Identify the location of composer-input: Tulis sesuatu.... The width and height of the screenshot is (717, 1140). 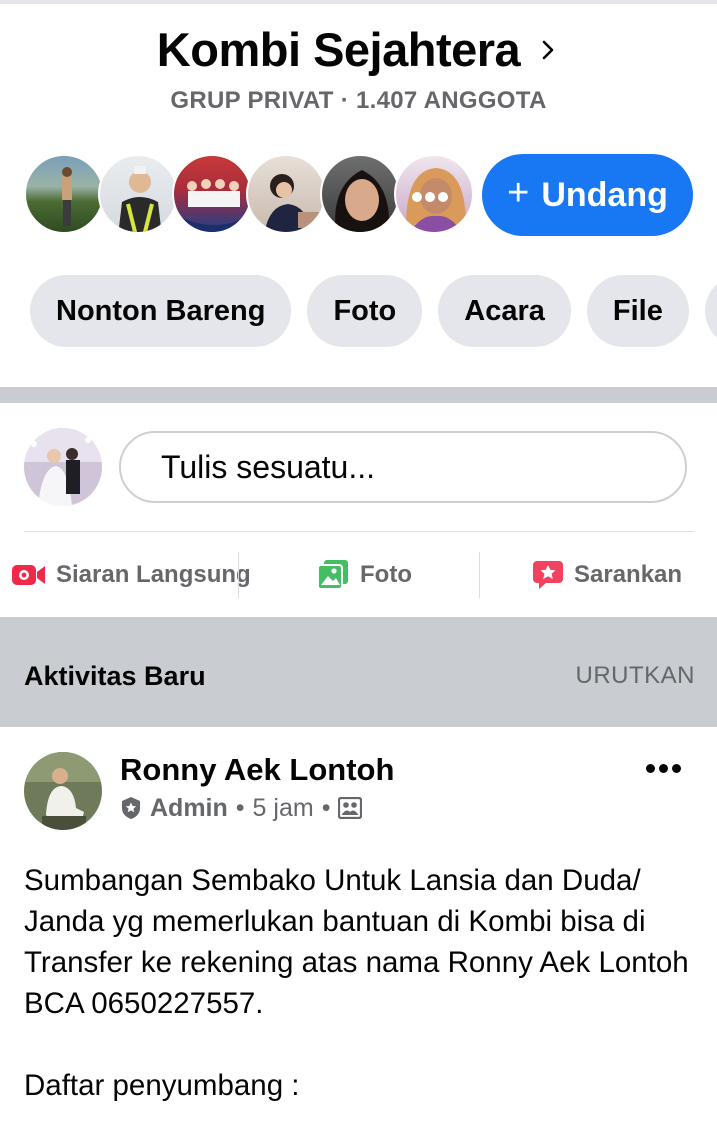
(403, 467).